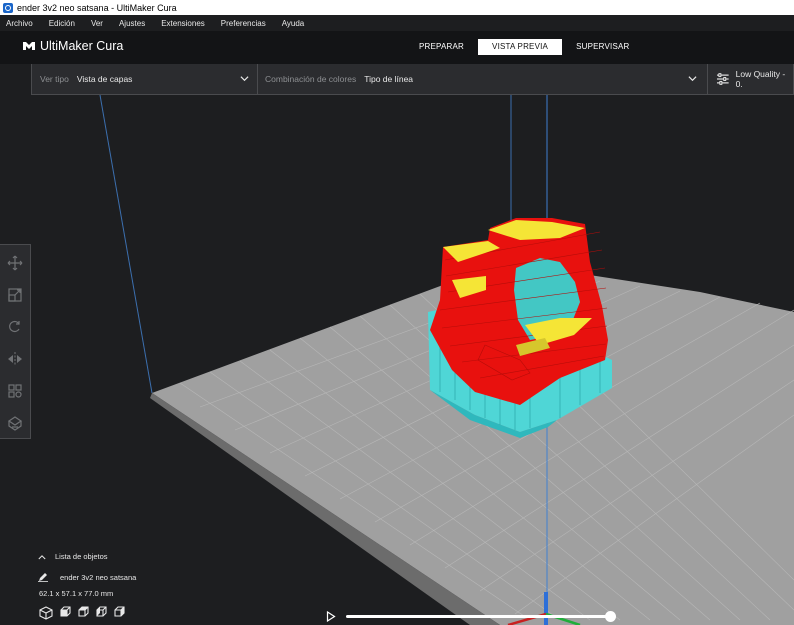 The width and height of the screenshot is (794, 625). Describe the element at coordinates (97, 23) in the screenshot. I see `menu-ver: Ver` at that location.